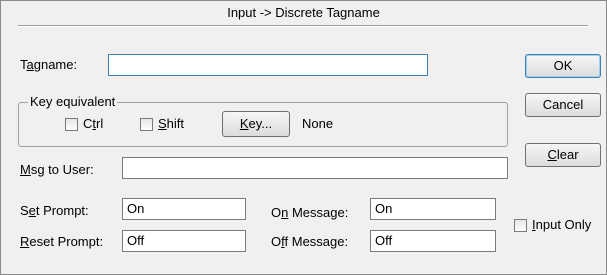 The width and height of the screenshot is (607, 275). Describe the element at coordinates (268, 65) in the screenshot. I see `tagname-input` at that location.